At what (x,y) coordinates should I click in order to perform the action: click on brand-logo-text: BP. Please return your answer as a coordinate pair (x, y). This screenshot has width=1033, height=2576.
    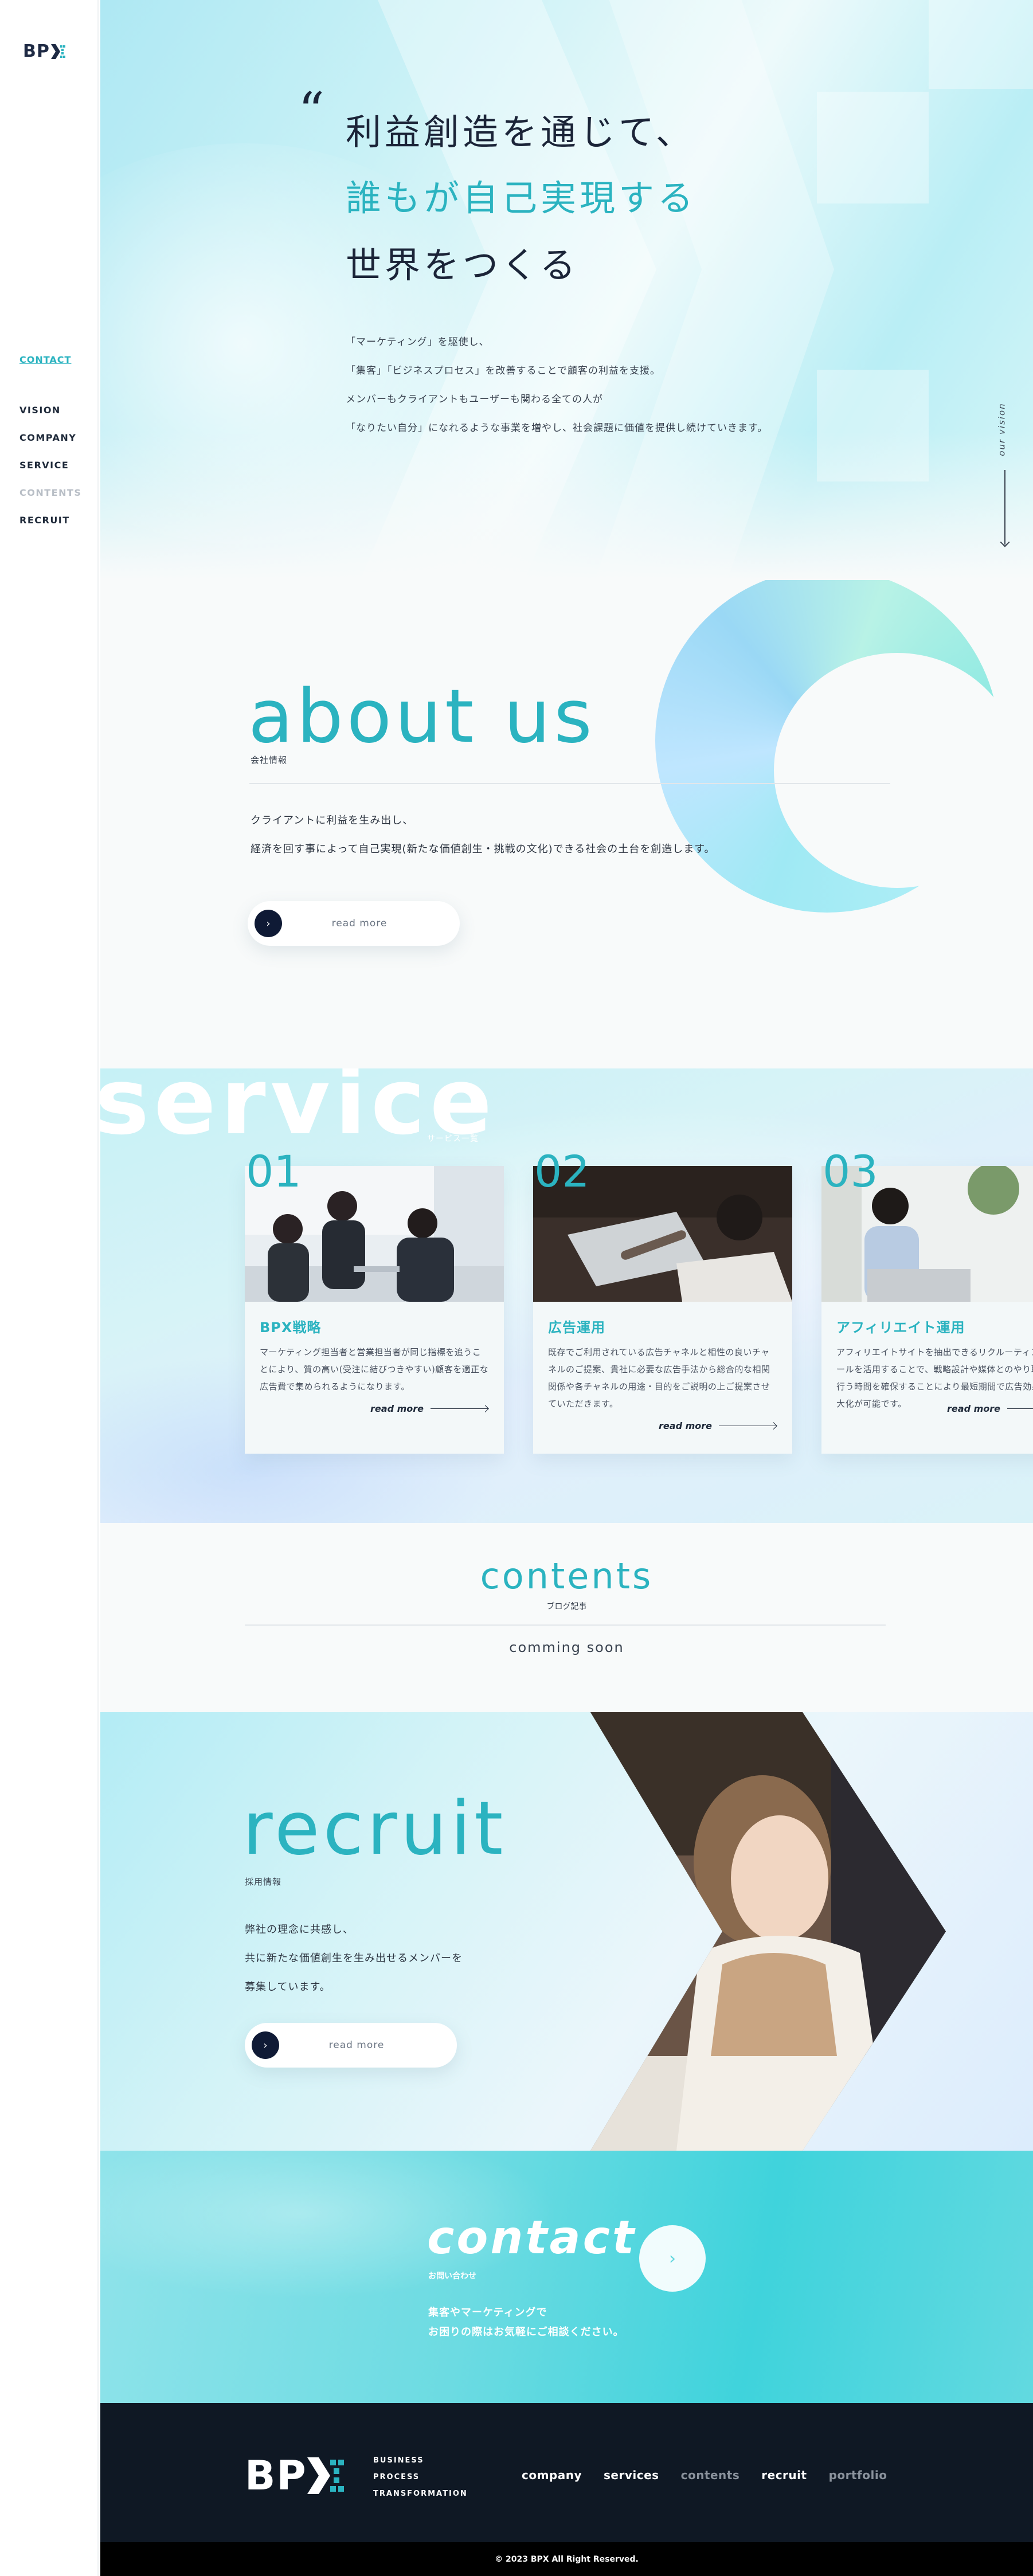
    Looking at the image, I should click on (36, 51).